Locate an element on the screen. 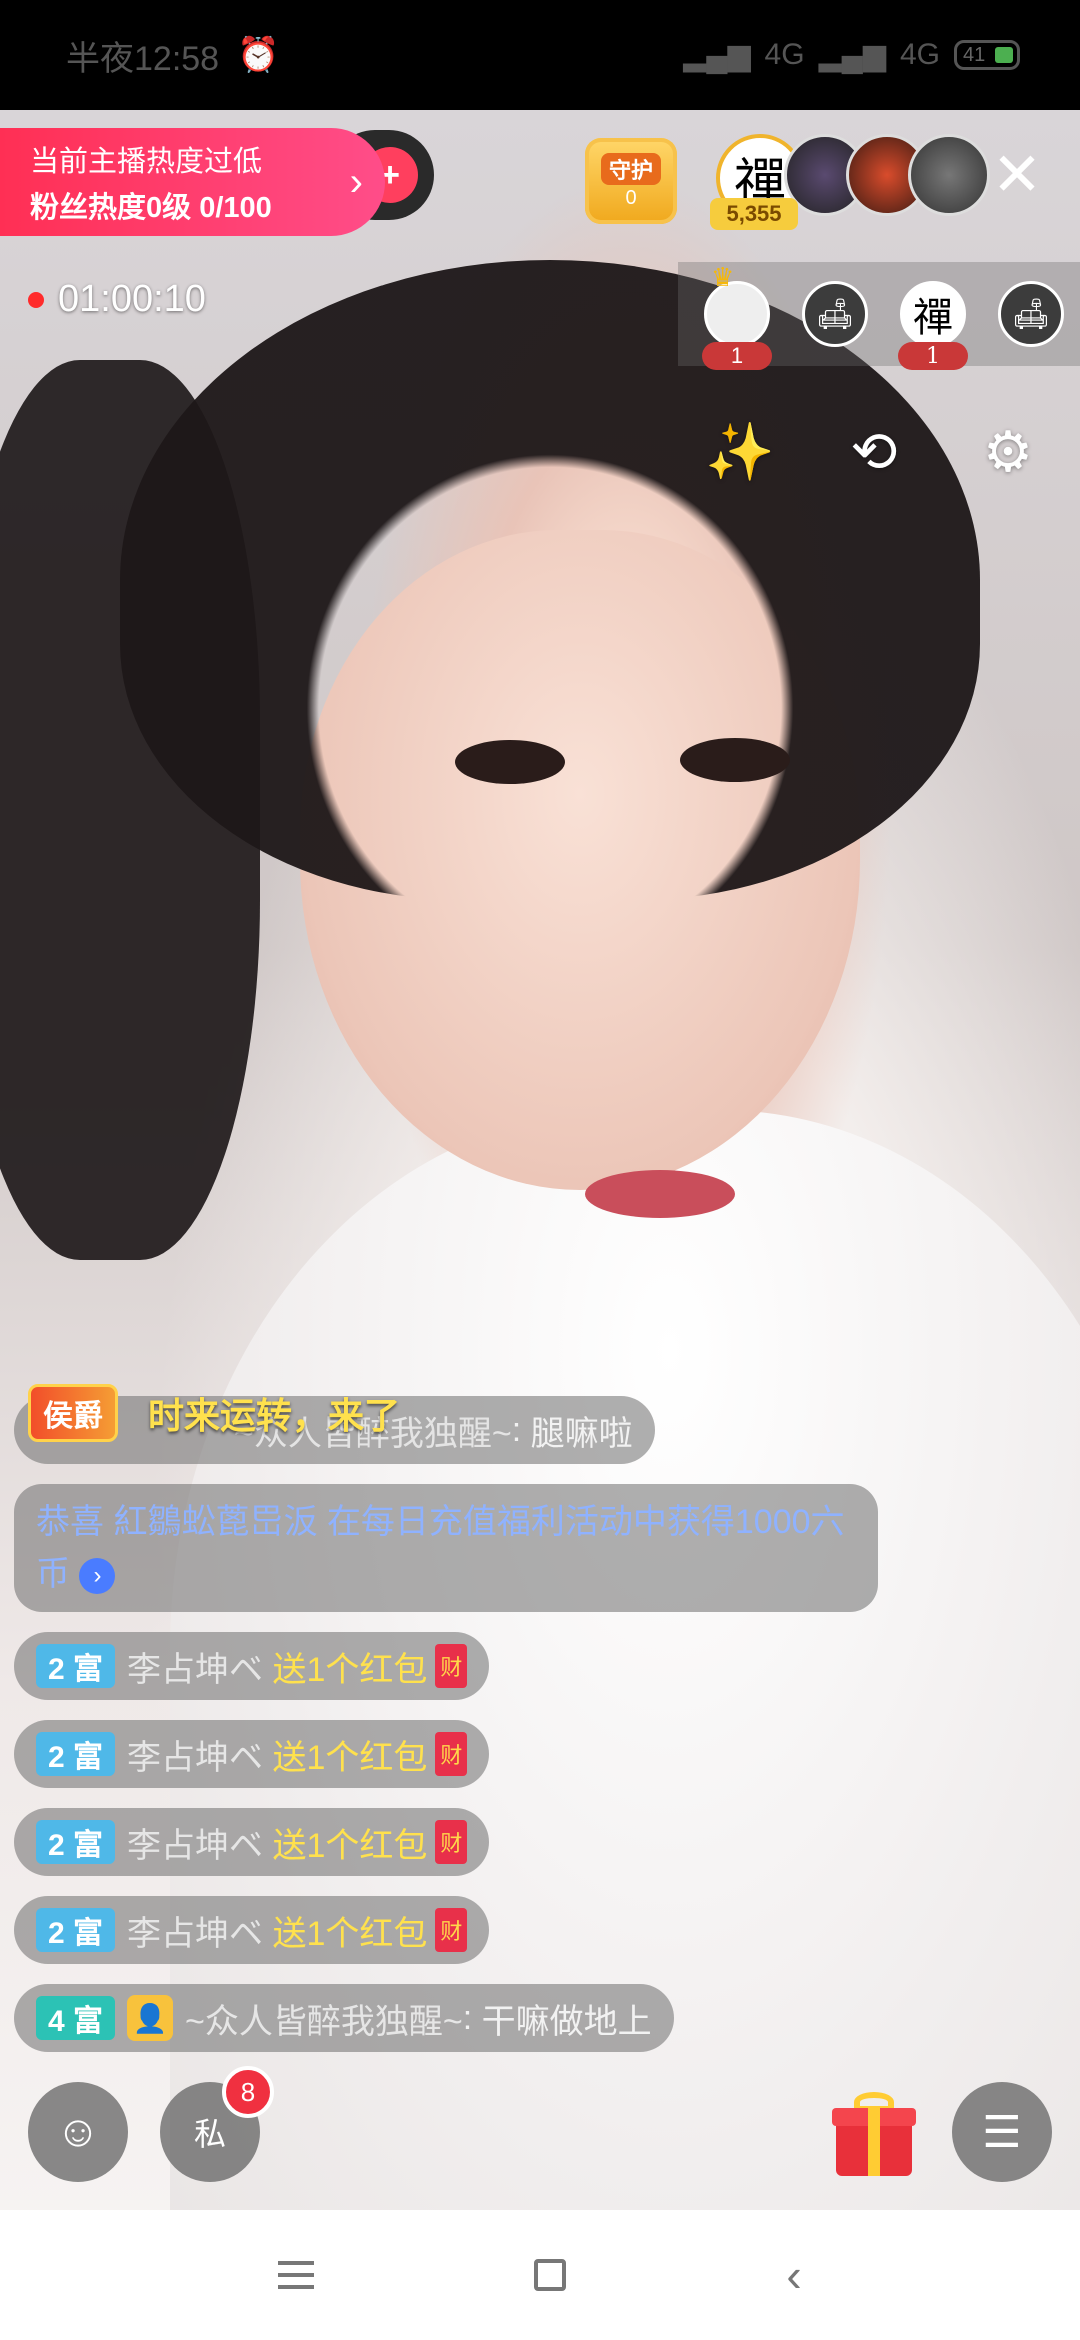 The image size is (1080, 2340). status-left: 半夜12:58 ⏰ is located at coordinates (172, 55).